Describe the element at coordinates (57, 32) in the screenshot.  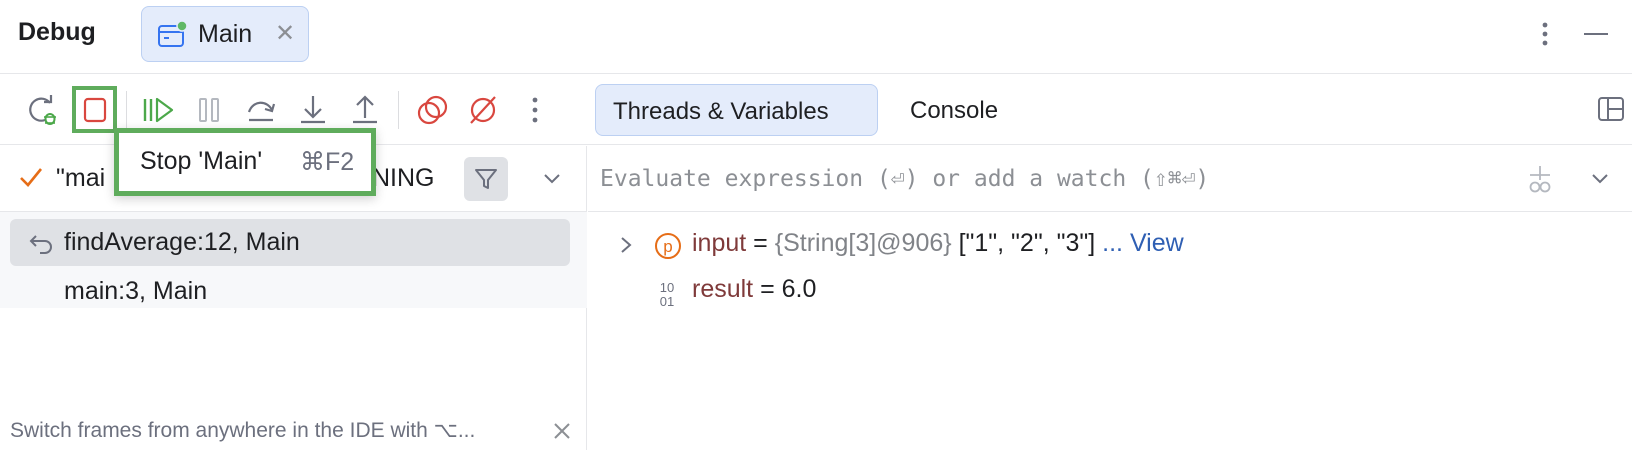
I see `tool-window-title: Debug` at that location.